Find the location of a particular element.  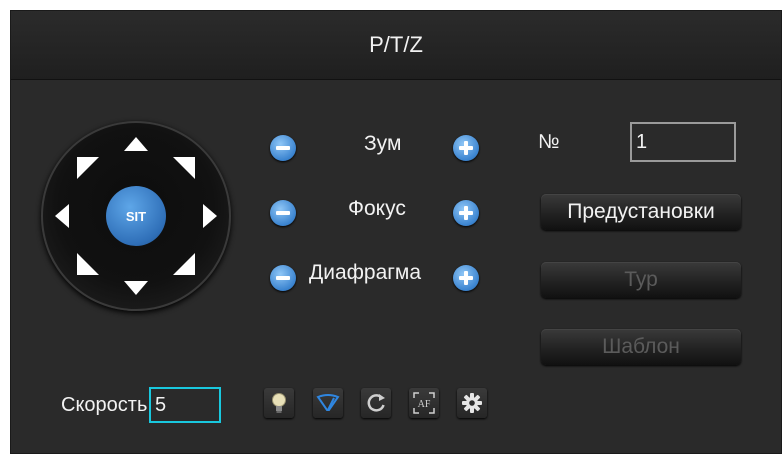

iris-minus-button is located at coordinates (283, 278).